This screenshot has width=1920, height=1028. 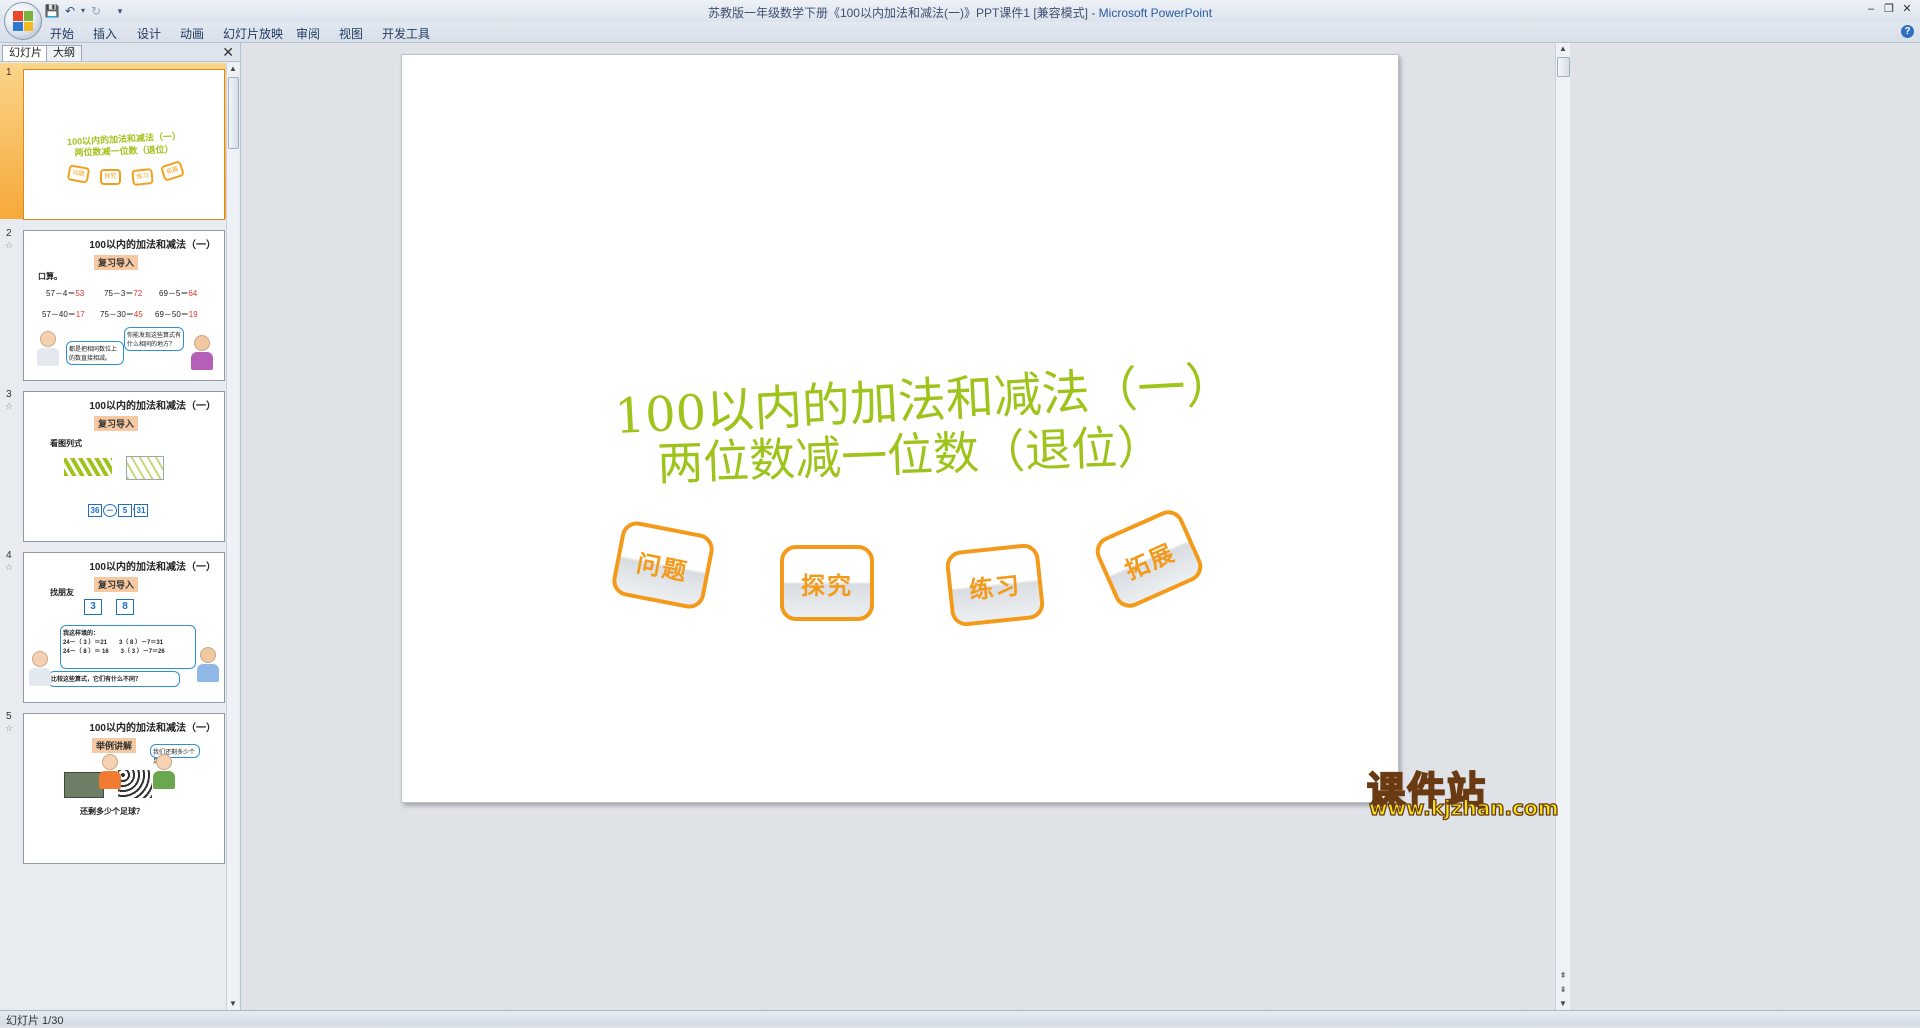 I want to click on stick-bundles-icon, so click(x=88, y=467).